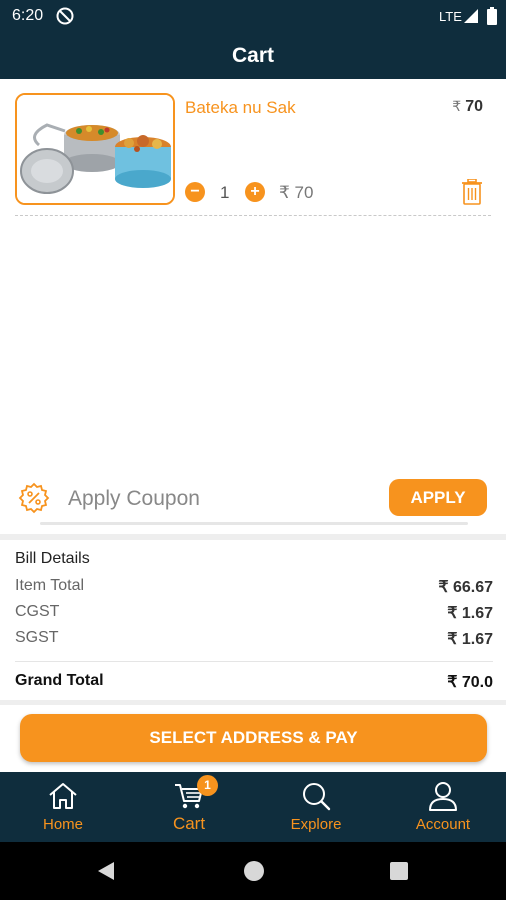 The image size is (506, 900). Describe the element at coordinates (207, 785) in the screenshot. I see `cart-count-badge: 1` at that location.